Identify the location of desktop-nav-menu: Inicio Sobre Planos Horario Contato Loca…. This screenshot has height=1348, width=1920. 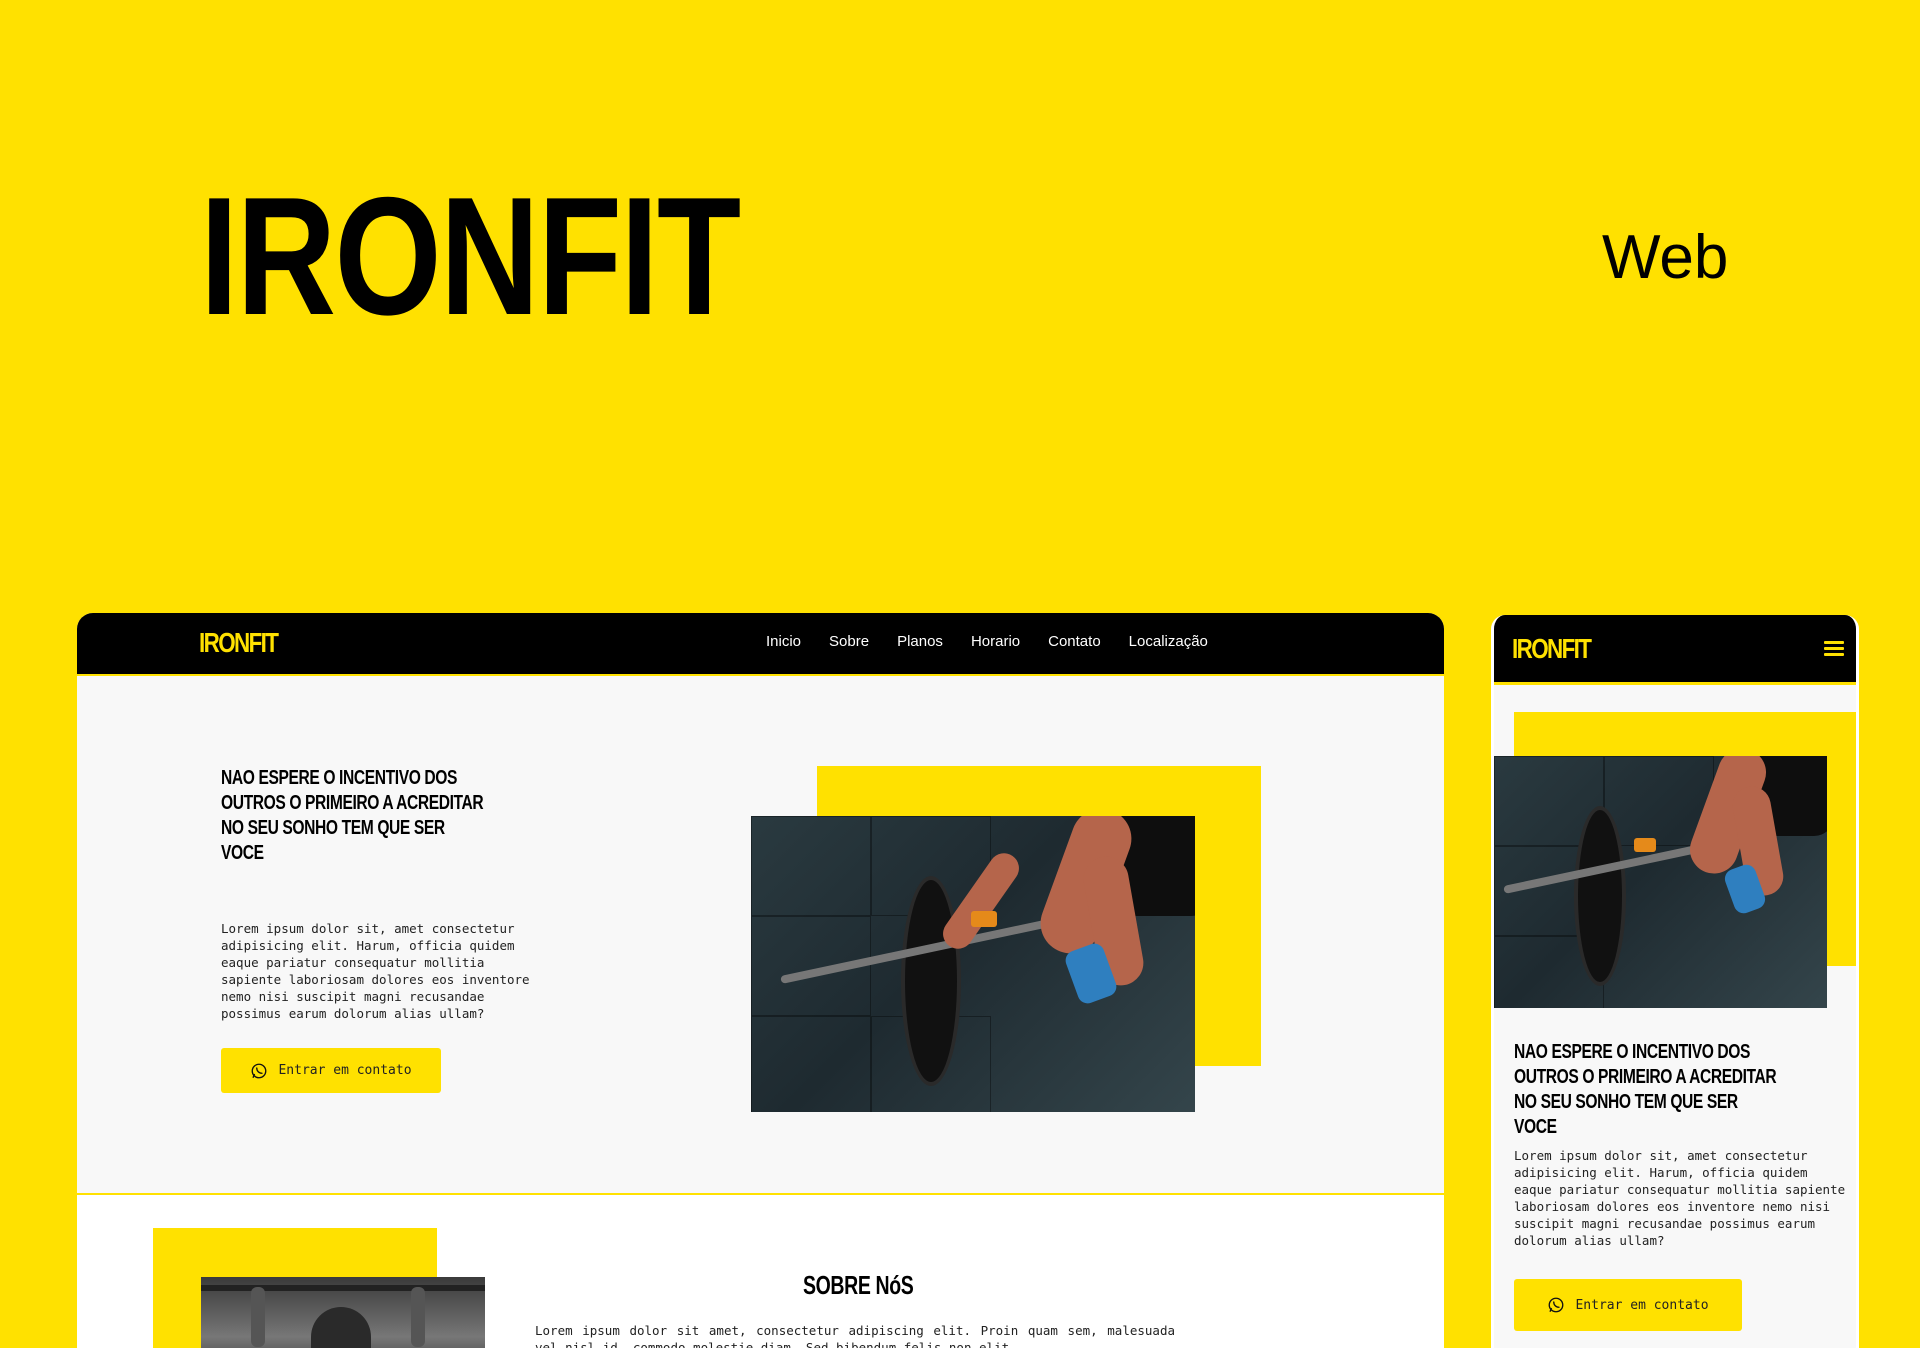
(987, 641).